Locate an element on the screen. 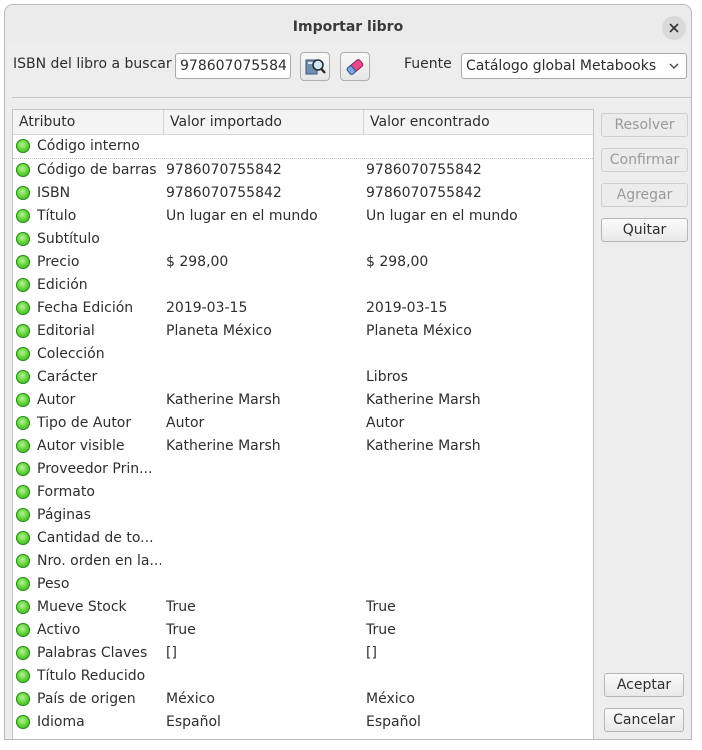 The image size is (702, 750). attribute-cell: Páginas is located at coordinates (64, 515).